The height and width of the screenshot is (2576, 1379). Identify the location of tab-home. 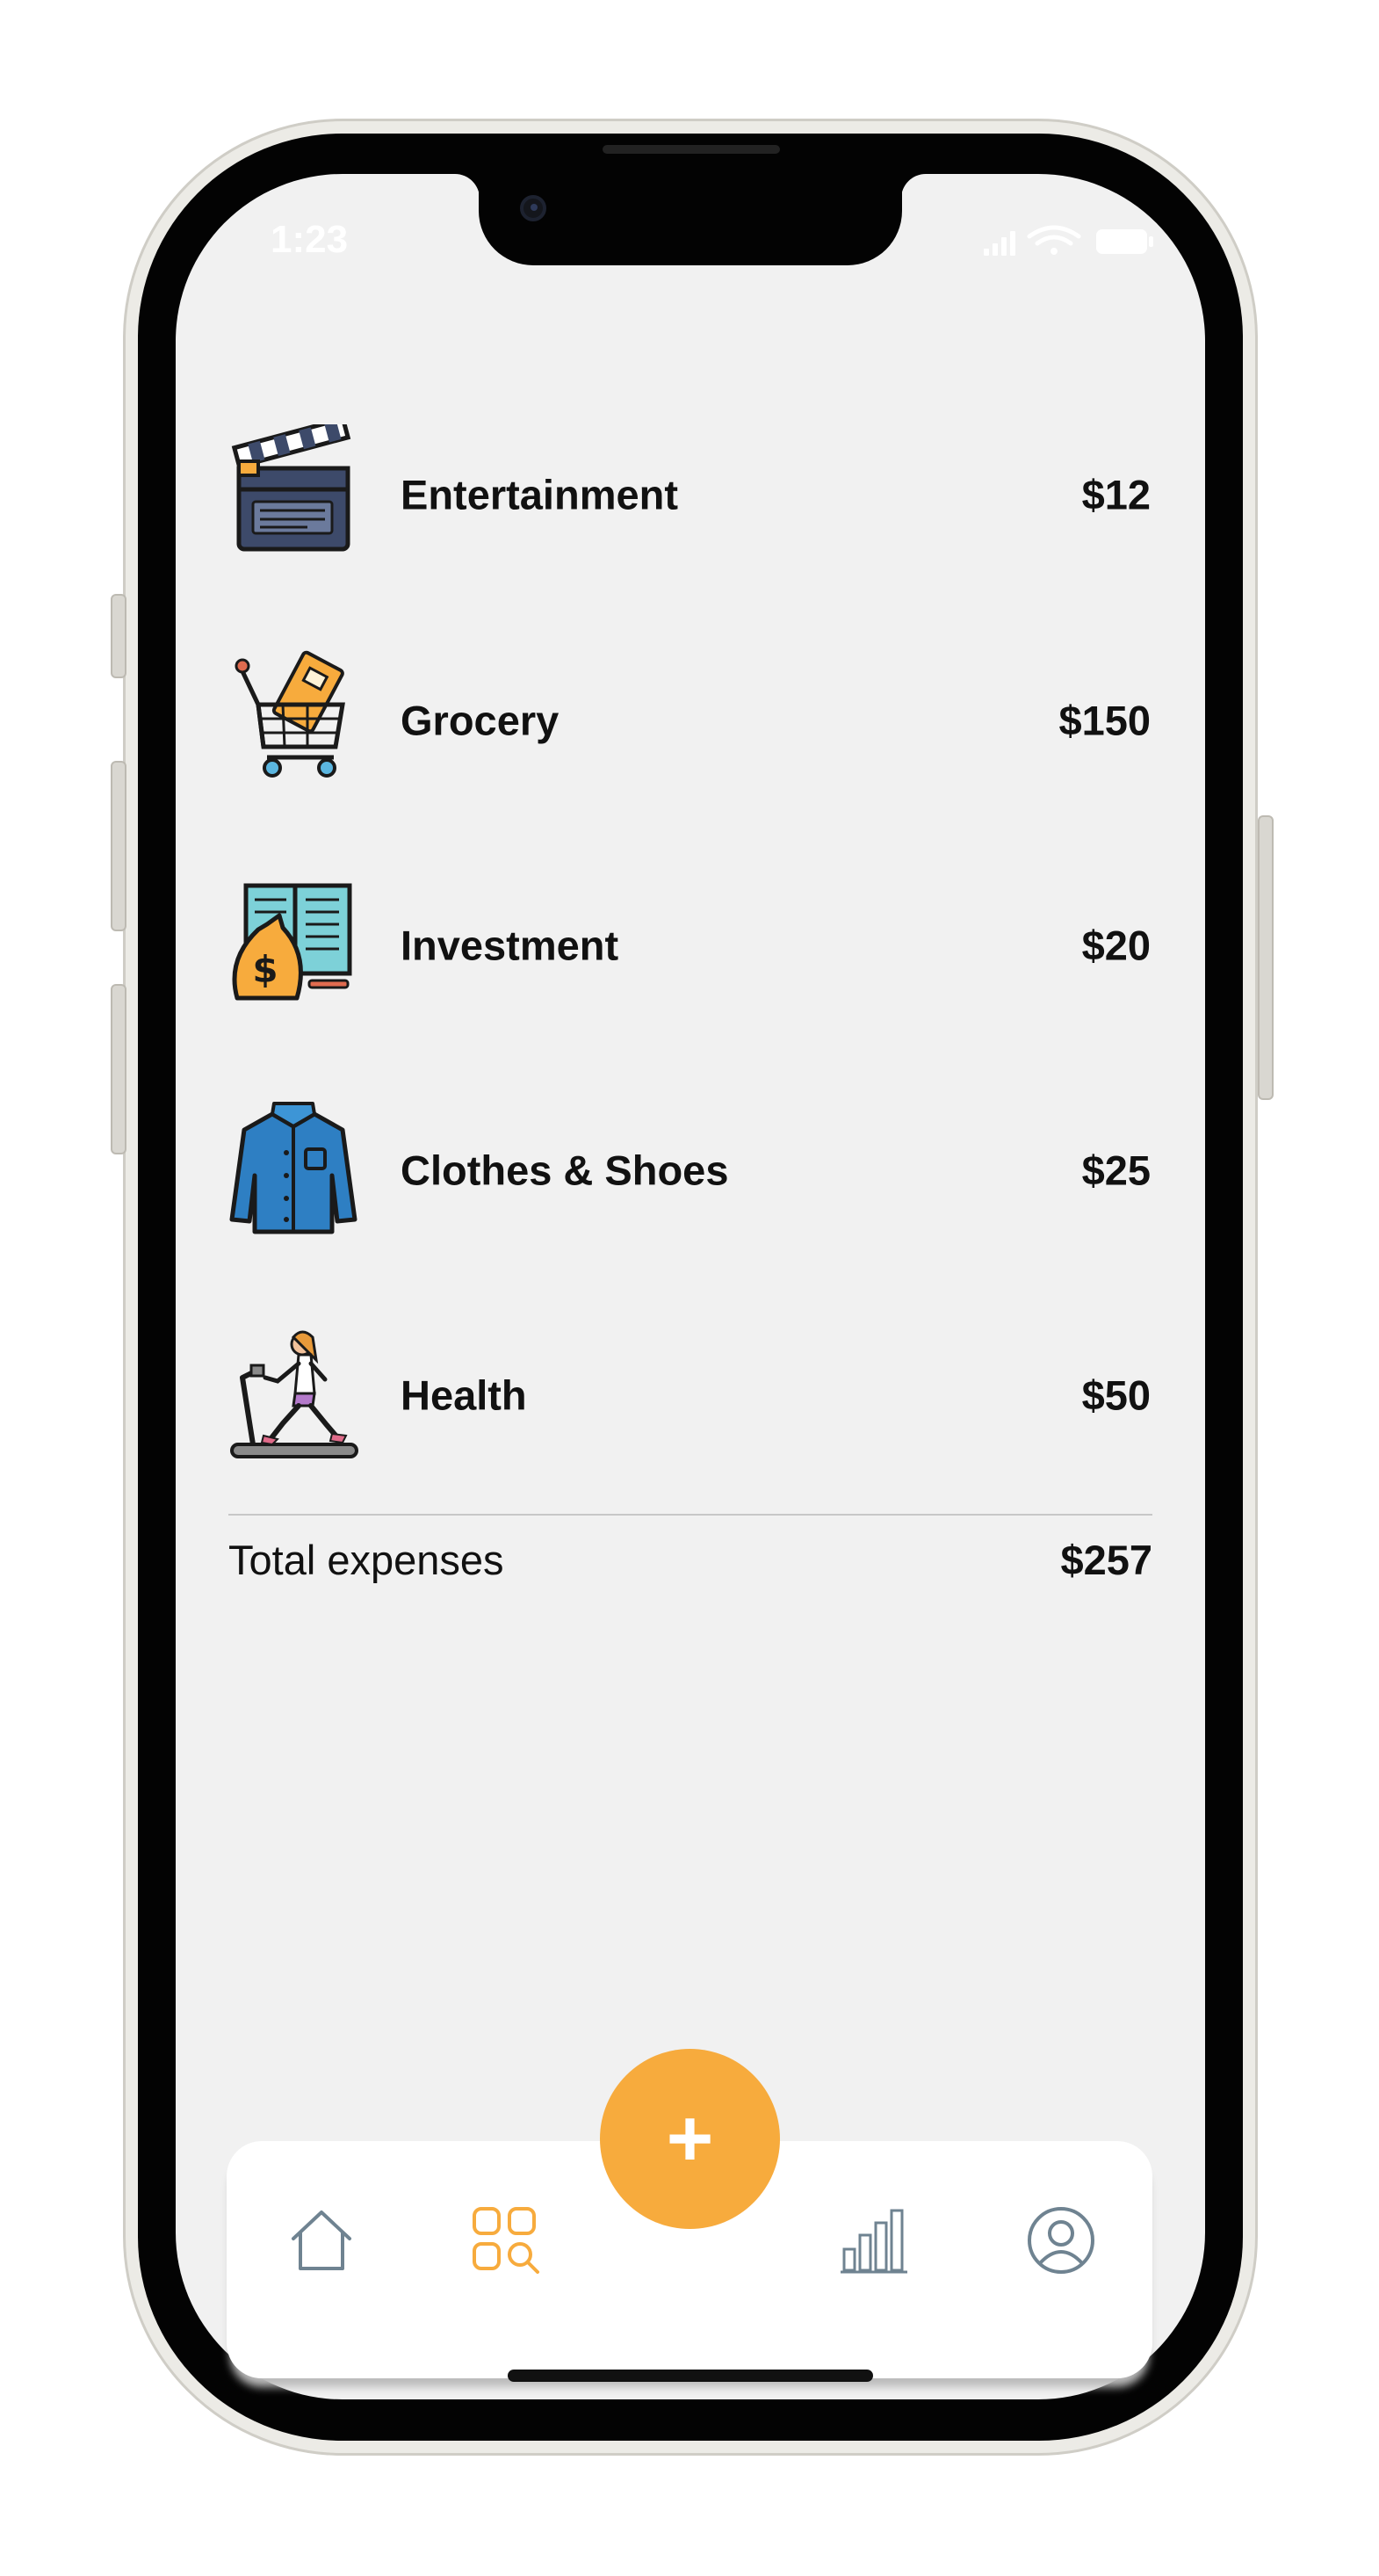
(321, 2240).